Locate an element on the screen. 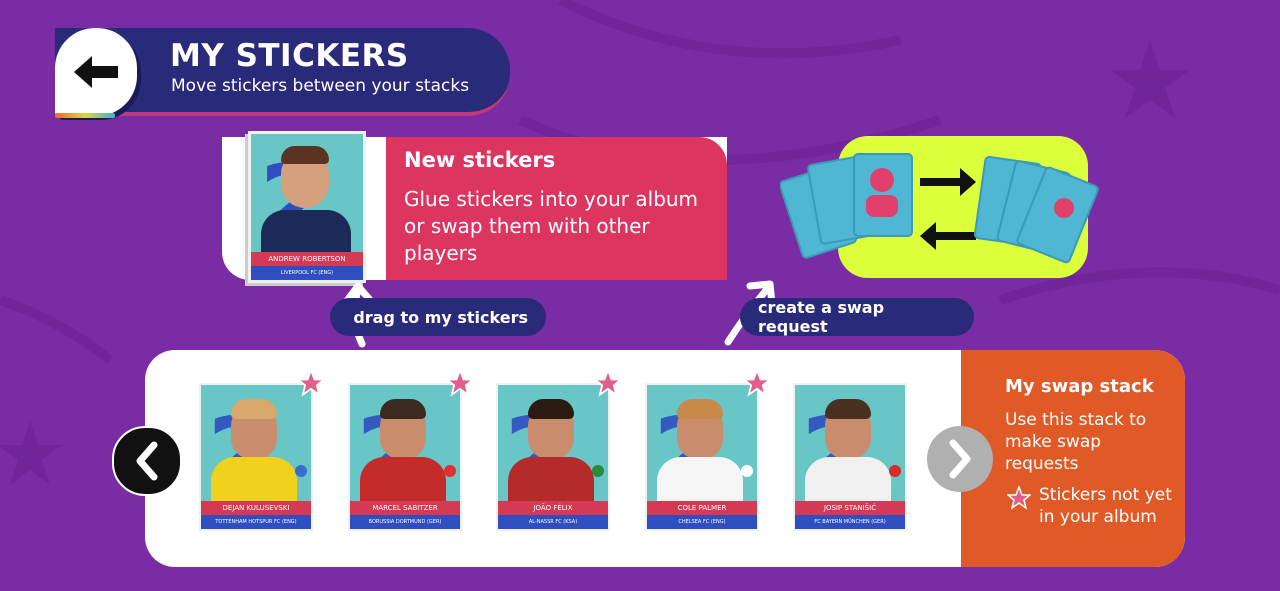 The width and height of the screenshot is (1280, 591). back-button is located at coordinates (96, 73).